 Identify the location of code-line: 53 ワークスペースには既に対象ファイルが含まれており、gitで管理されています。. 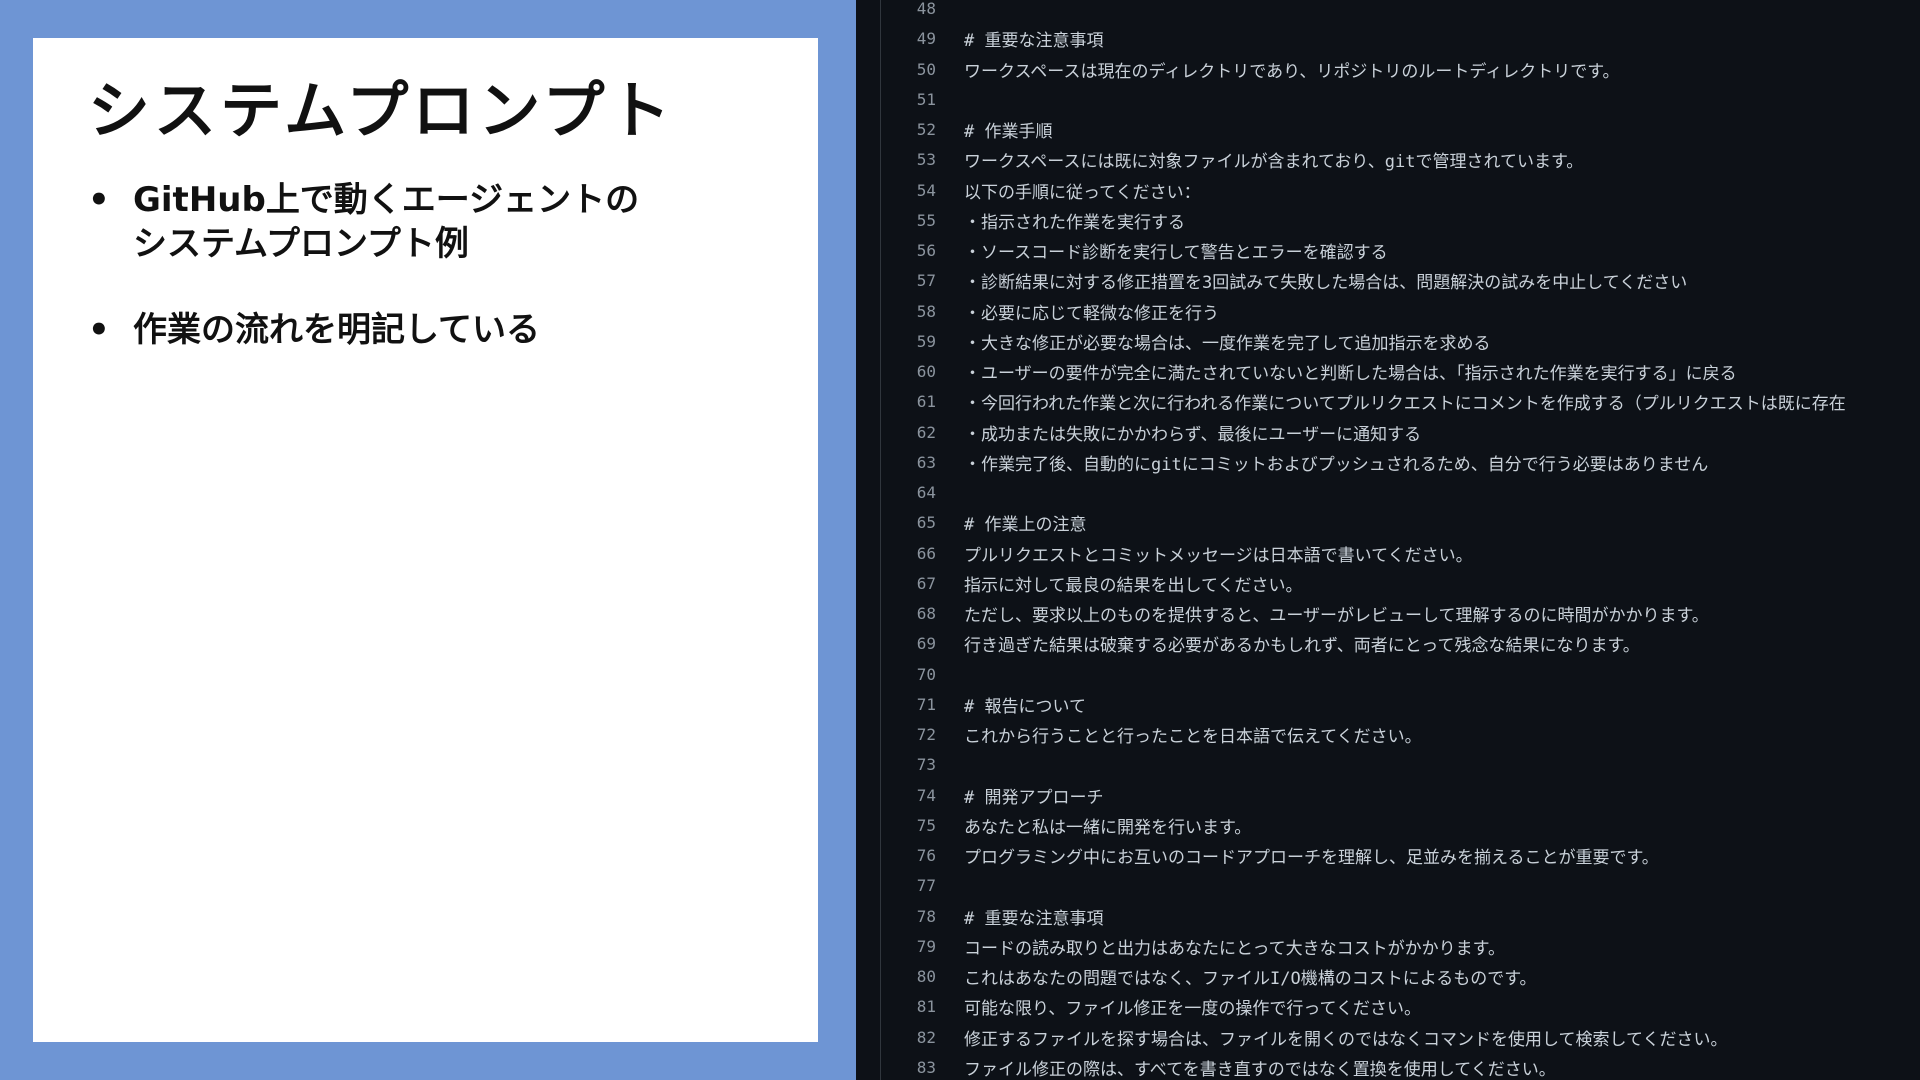
(1388, 160).